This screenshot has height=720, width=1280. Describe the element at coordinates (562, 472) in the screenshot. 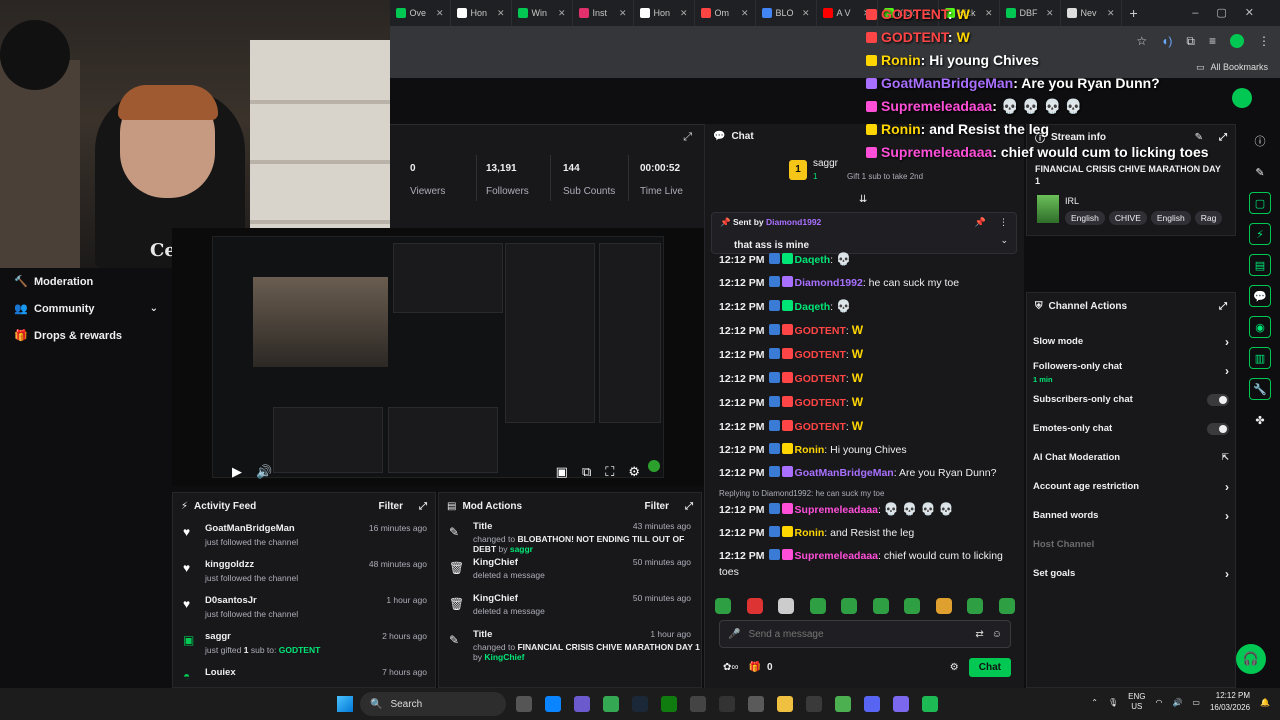

I see `theatre-icon: ▣` at that location.